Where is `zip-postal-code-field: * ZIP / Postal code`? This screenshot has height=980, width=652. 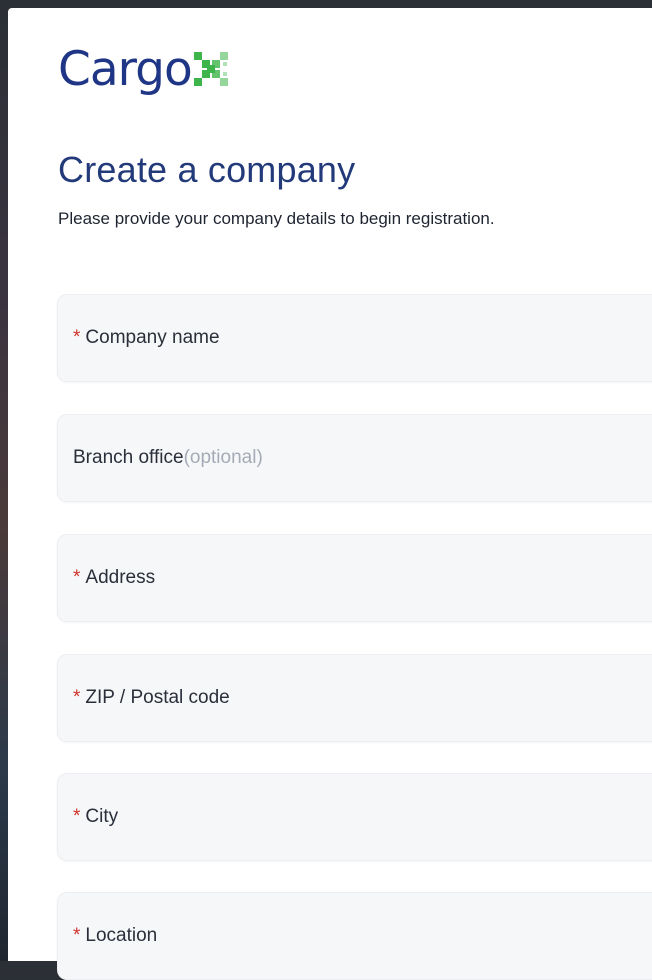 zip-postal-code-field: * ZIP / Postal code is located at coordinates (354, 698).